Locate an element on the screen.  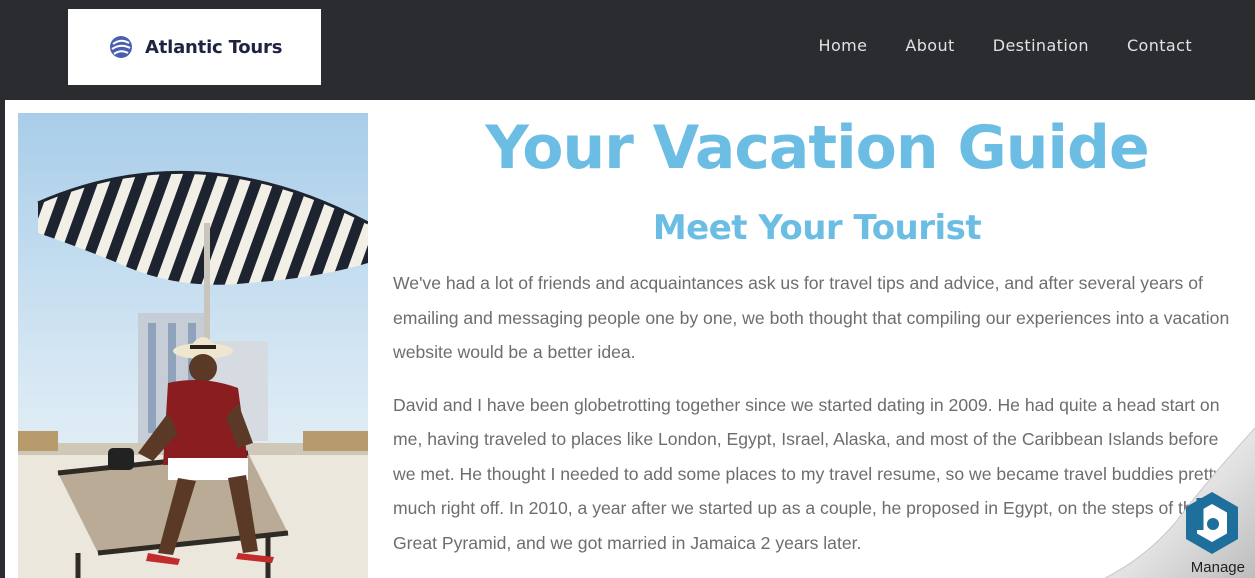
site-logo: Atlantic Tours is located at coordinates (194, 47).